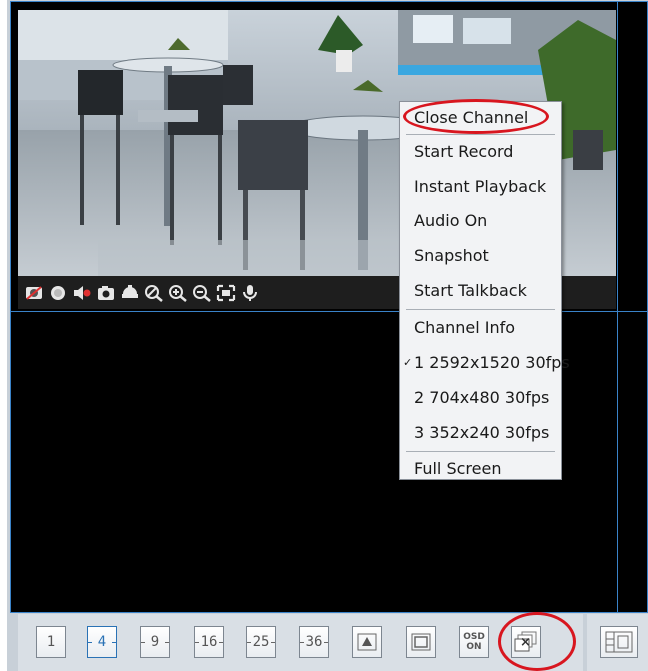 The image size is (648, 671). I want to click on layout-settings-button, so click(619, 642).